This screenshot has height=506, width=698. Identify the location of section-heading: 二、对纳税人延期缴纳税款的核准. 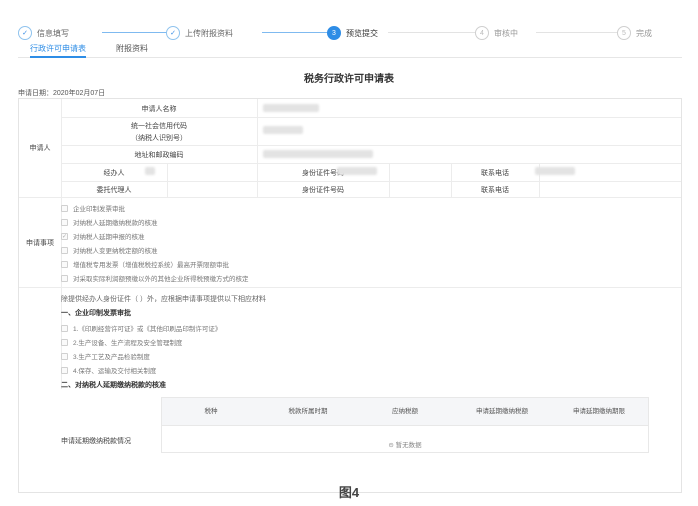
(113, 385).